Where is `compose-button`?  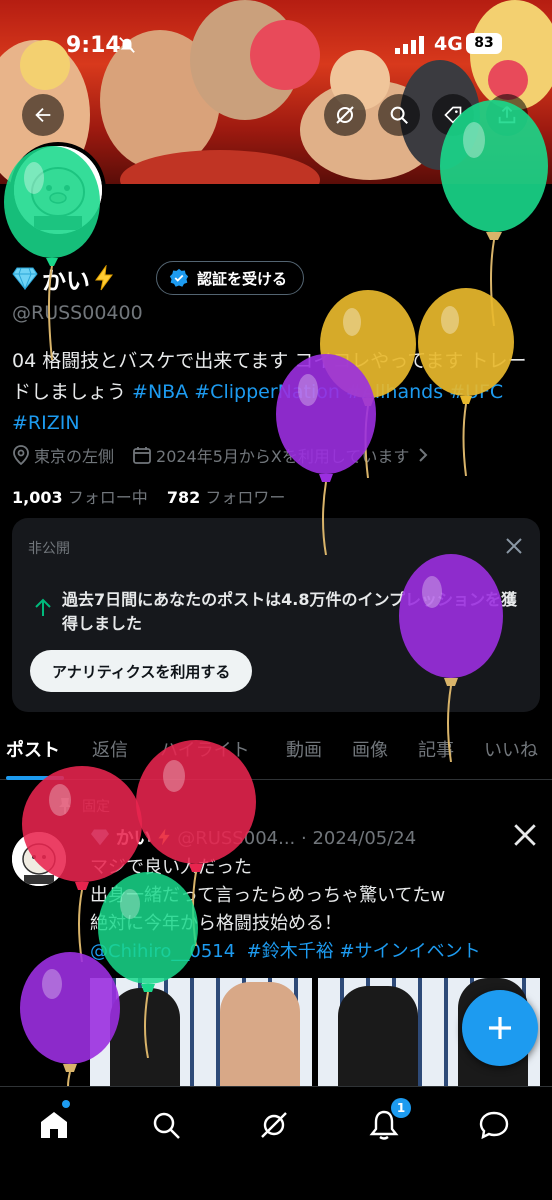
compose-button is located at coordinates (500, 1028).